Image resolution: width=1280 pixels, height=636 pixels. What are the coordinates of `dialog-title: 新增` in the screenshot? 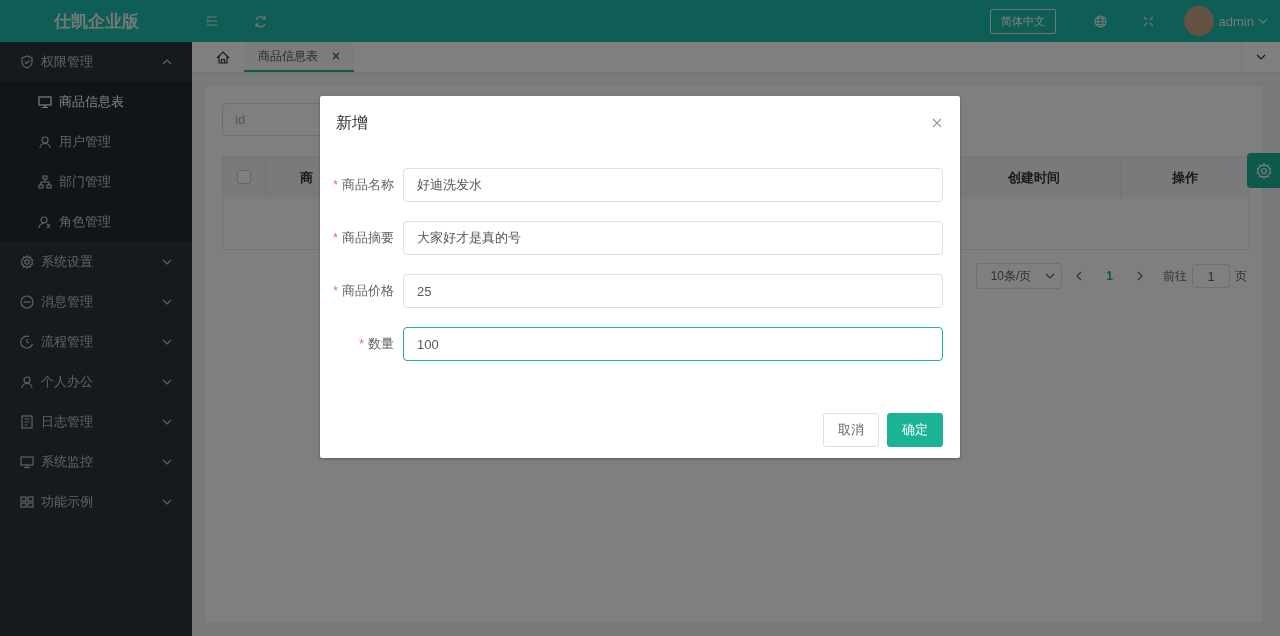 It's located at (352, 122).